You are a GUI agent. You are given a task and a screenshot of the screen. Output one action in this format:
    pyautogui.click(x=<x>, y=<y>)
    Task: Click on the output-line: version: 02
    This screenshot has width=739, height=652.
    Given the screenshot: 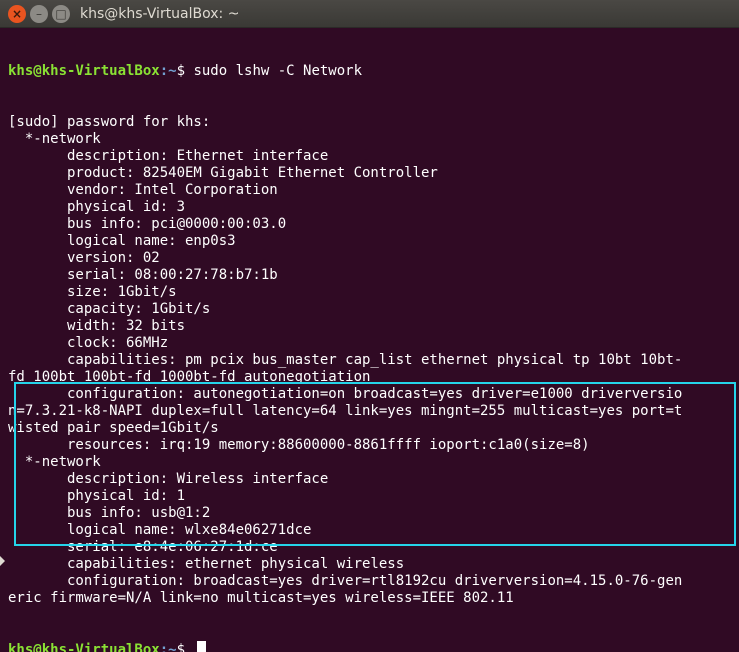 What is the action you would take?
    pyautogui.click(x=84, y=258)
    